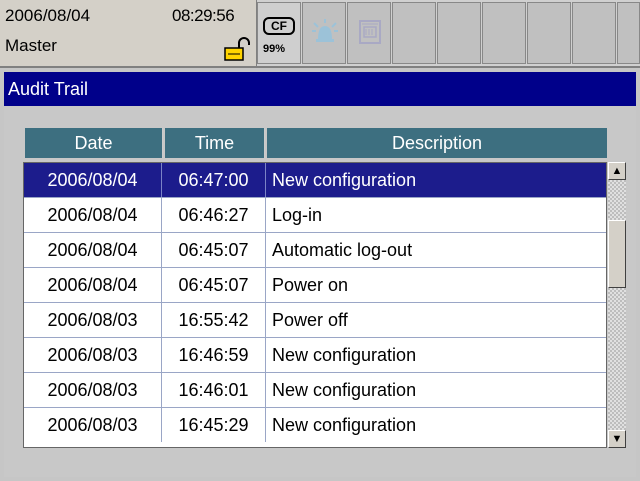 Image resolution: width=640 pixels, height=481 pixels. I want to click on scroll-down-arrow-icon: ▼, so click(617, 439).